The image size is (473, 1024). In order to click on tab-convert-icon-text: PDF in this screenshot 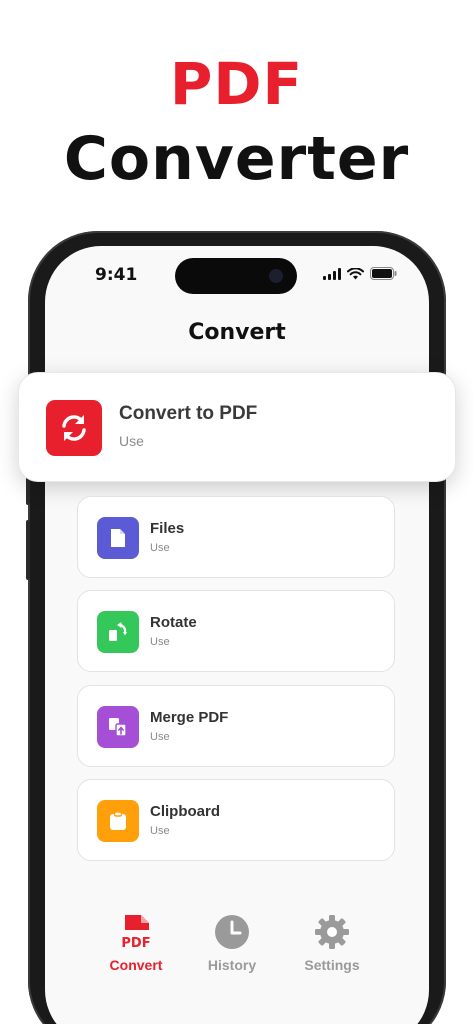, I will do `click(135, 943)`.